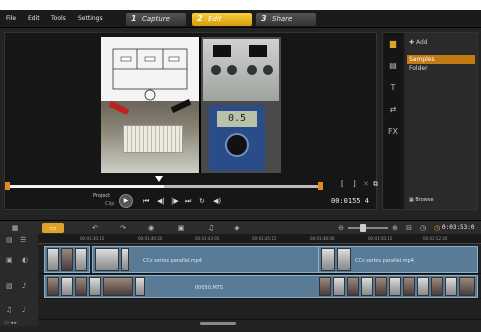 The image size is (481, 332). What do you see at coordinates (153, 139) in the screenshot?
I see `breadboard-strip` at bounding box center [153, 139].